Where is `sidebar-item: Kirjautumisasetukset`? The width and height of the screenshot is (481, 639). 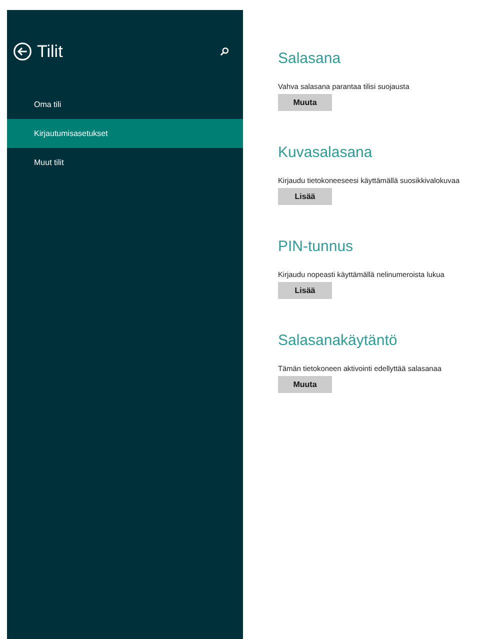
sidebar-item: Kirjautumisasetukset is located at coordinates (125, 133).